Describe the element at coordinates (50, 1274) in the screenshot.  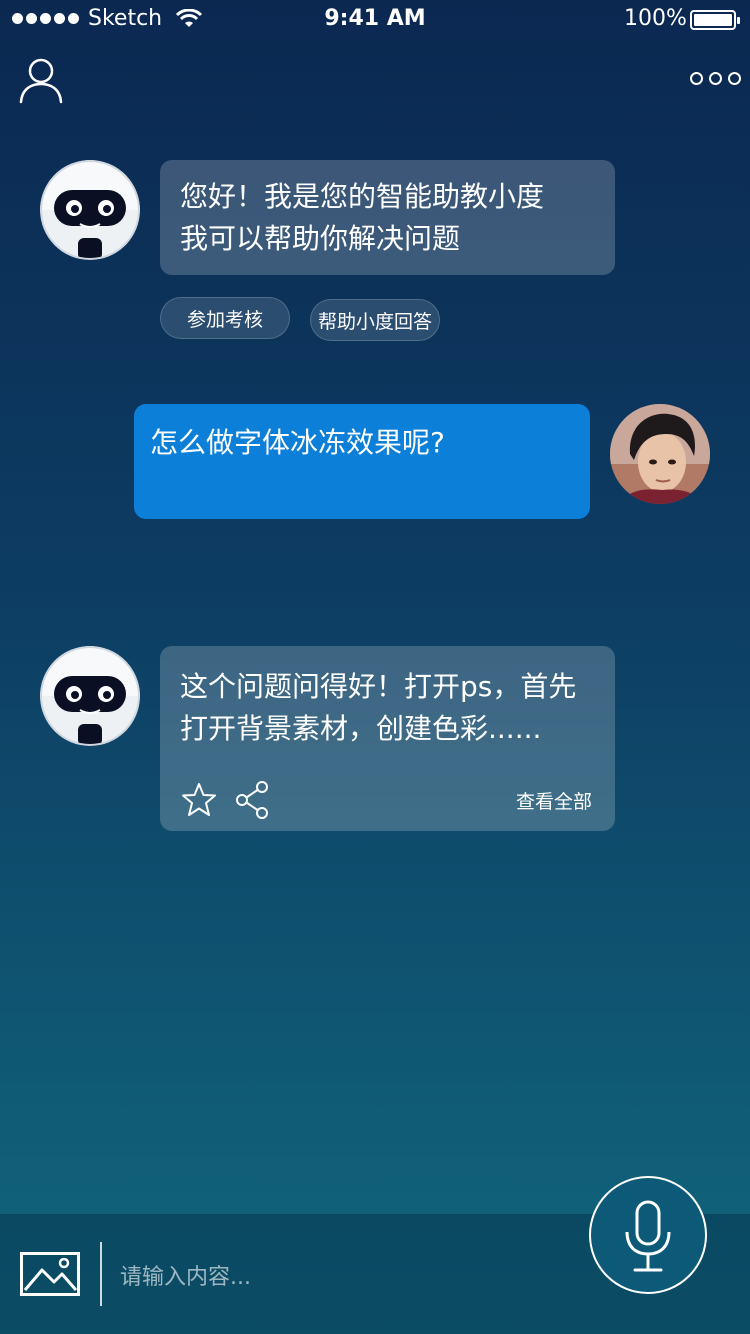
I see `image-icon` at that location.